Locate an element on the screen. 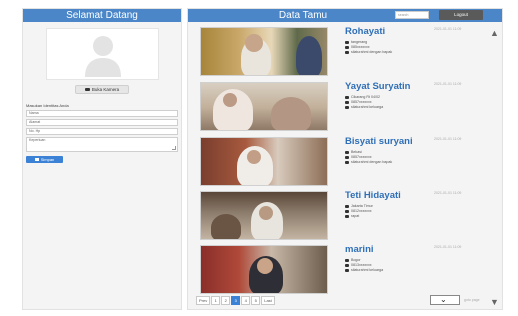 This screenshot has width=518, height=316. guest-address: tangerang is located at coordinates (356, 42).